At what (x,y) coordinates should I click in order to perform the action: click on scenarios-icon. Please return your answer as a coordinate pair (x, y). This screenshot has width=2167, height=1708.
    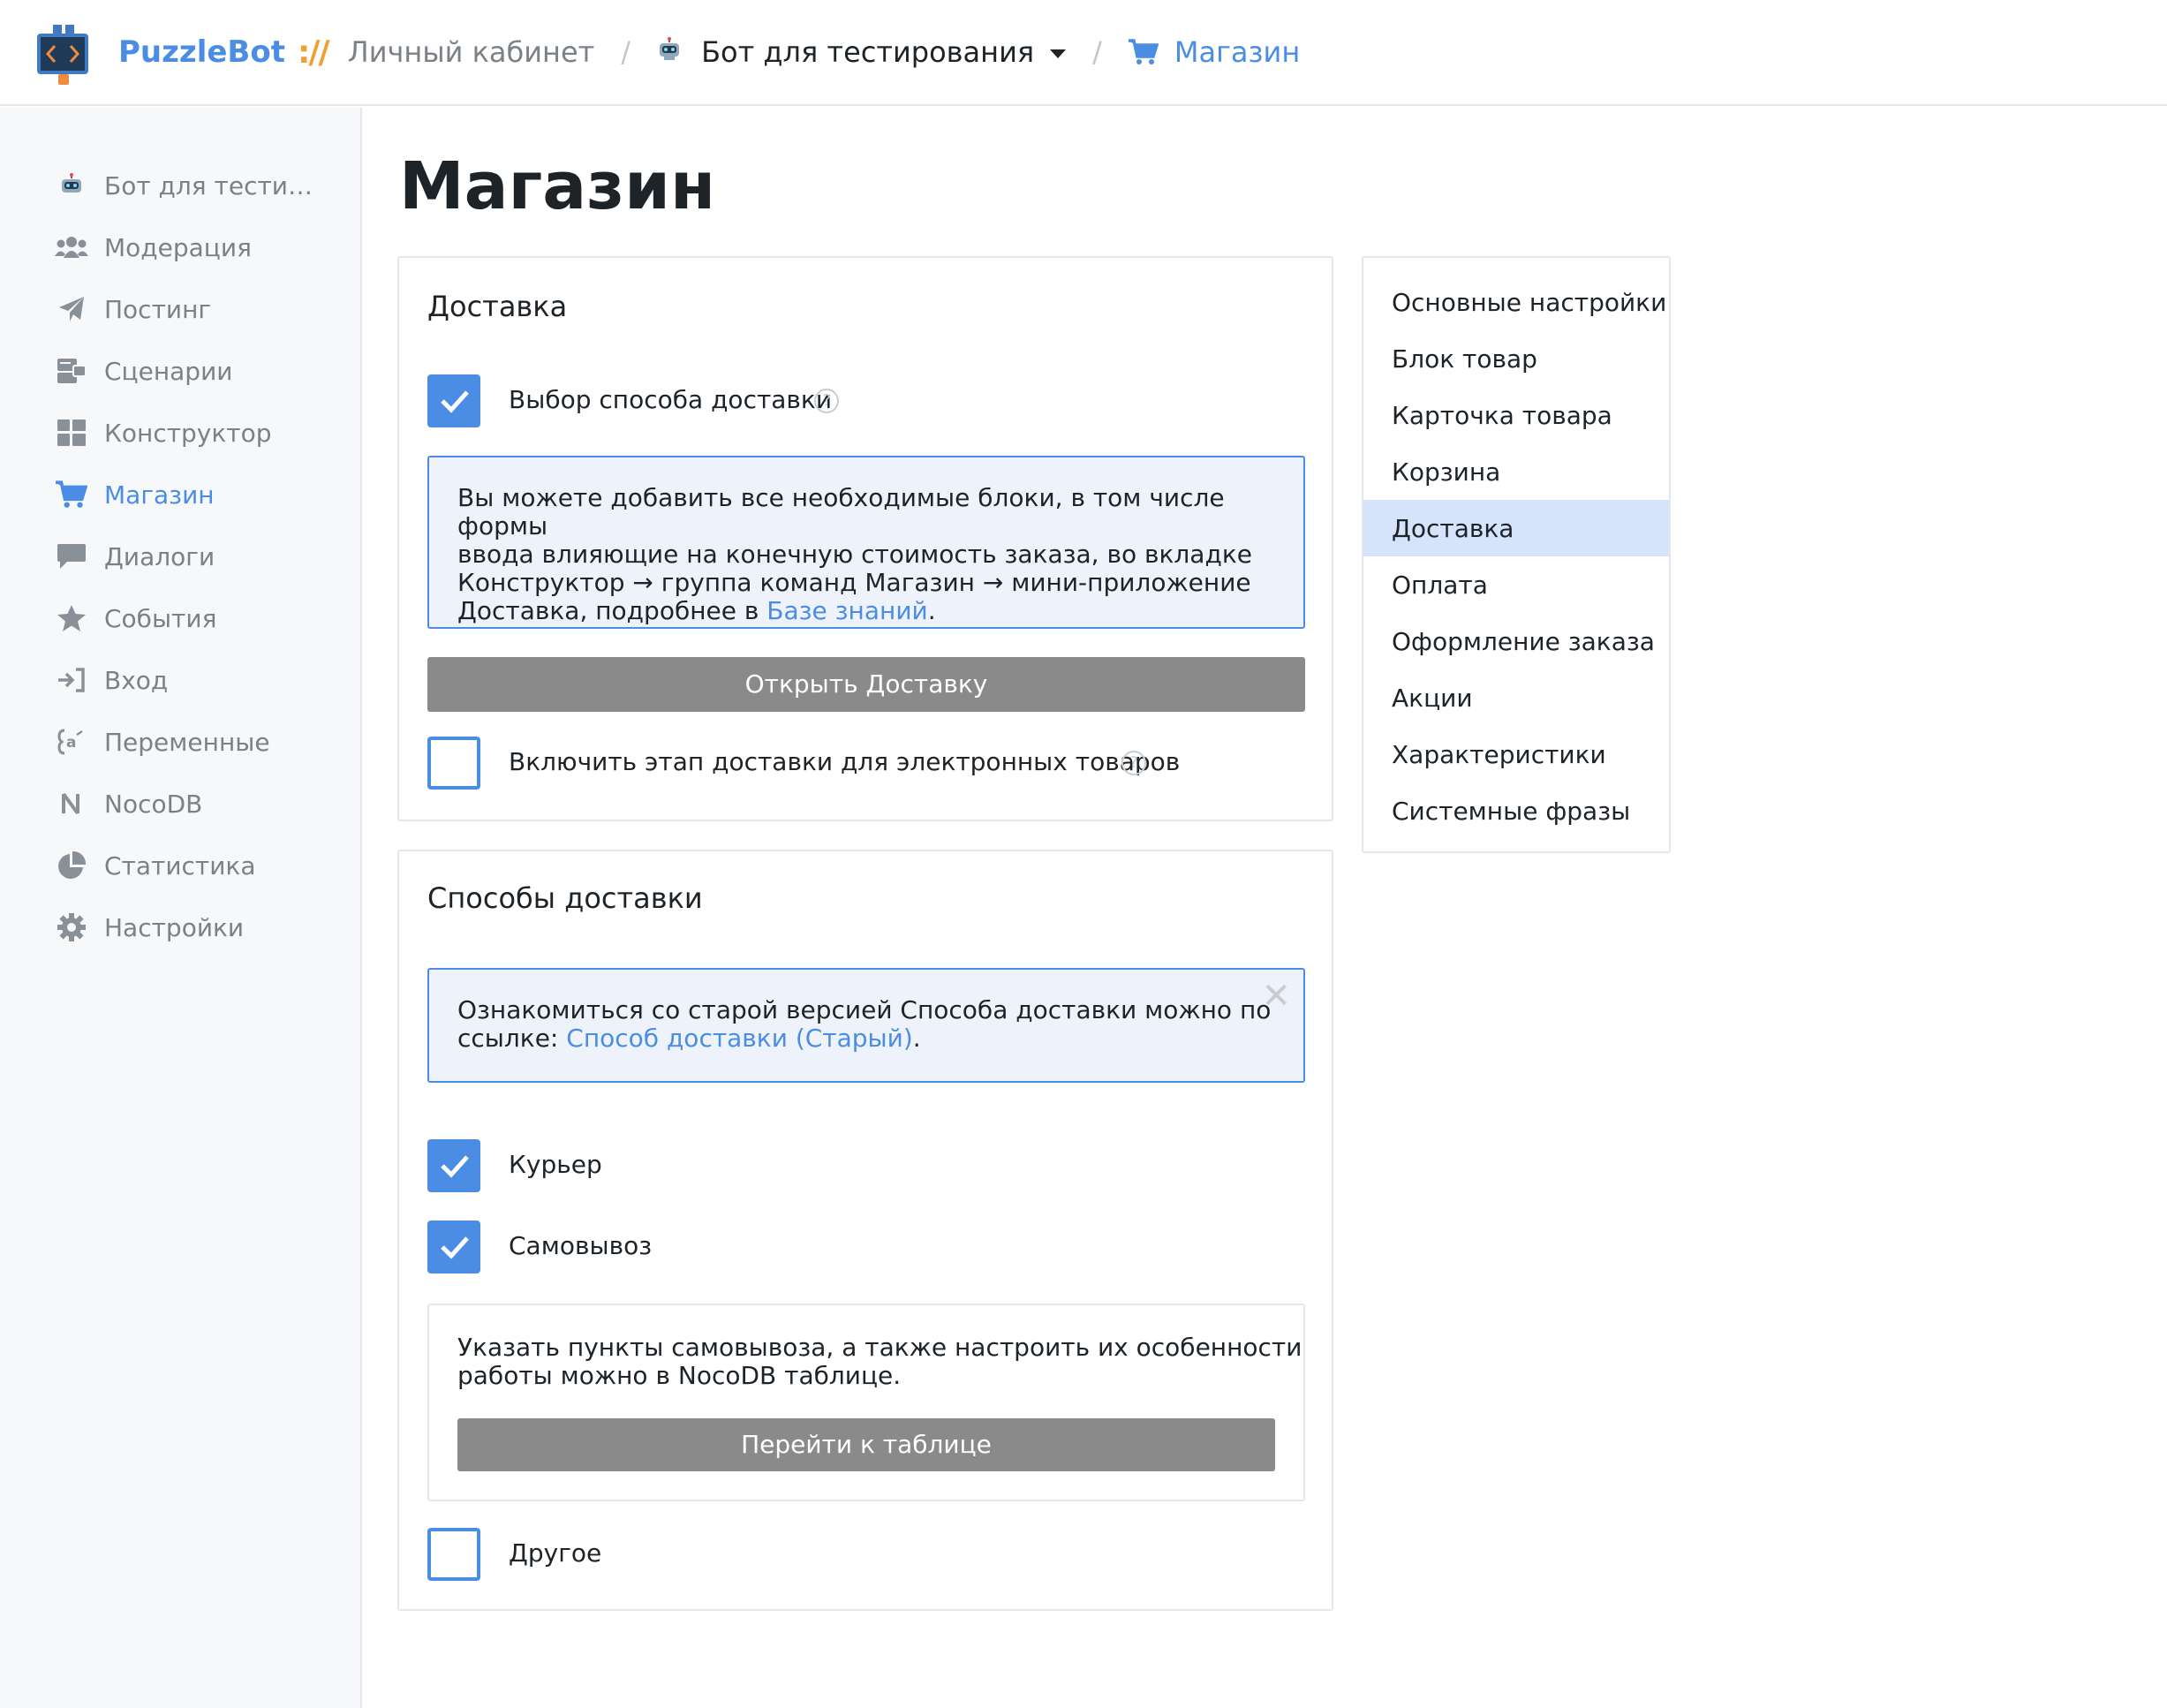
    Looking at the image, I should click on (71, 371).